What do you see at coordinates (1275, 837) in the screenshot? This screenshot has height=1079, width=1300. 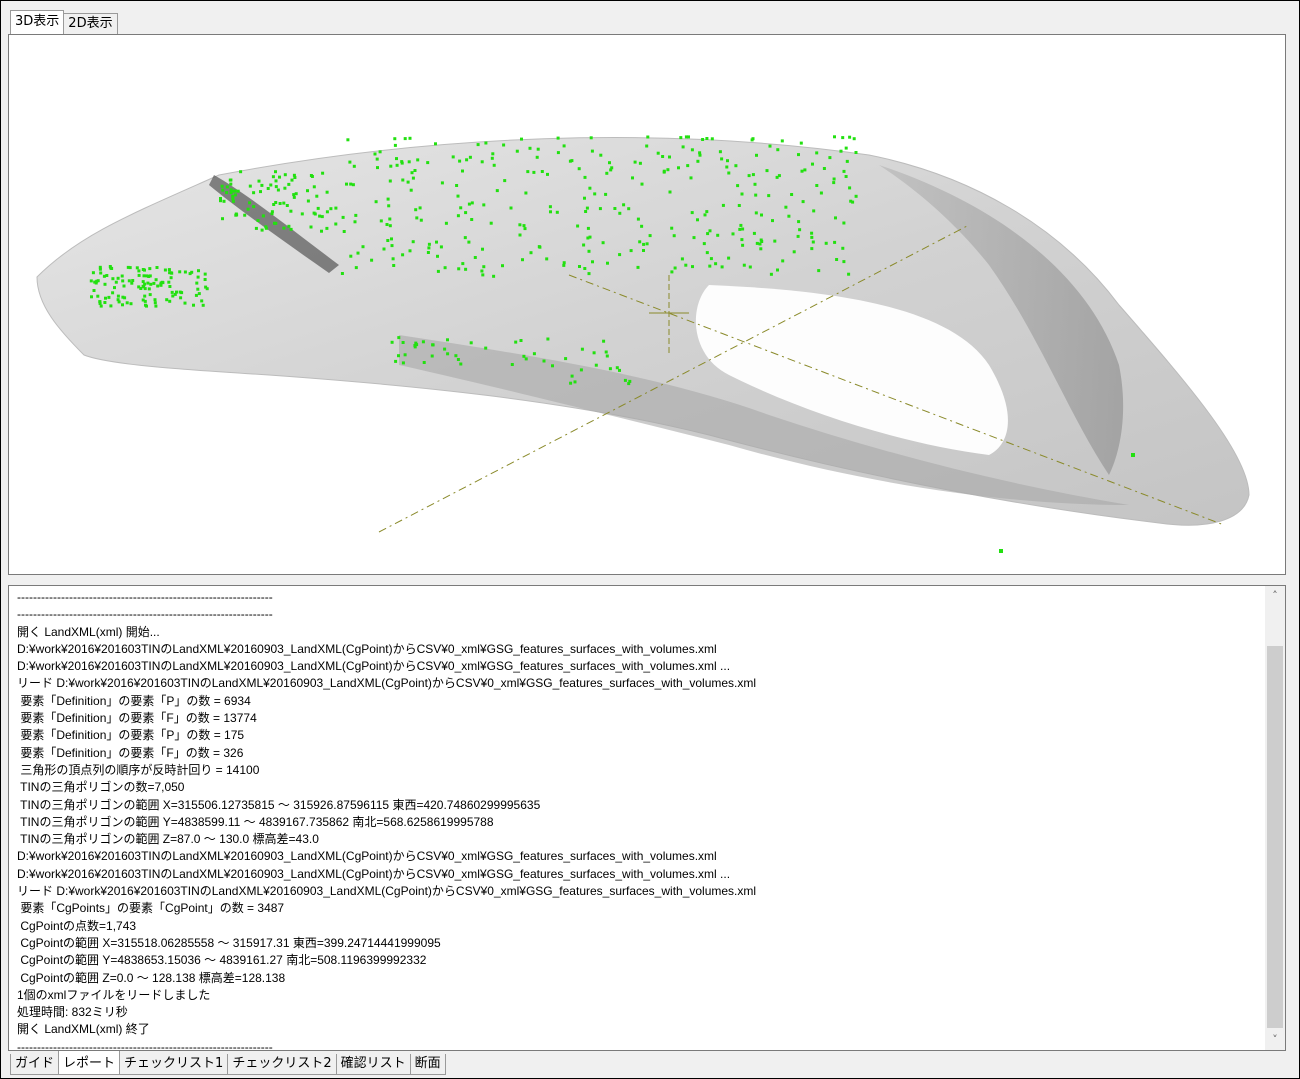 I see `scrollbar-thumb` at bounding box center [1275, 837].